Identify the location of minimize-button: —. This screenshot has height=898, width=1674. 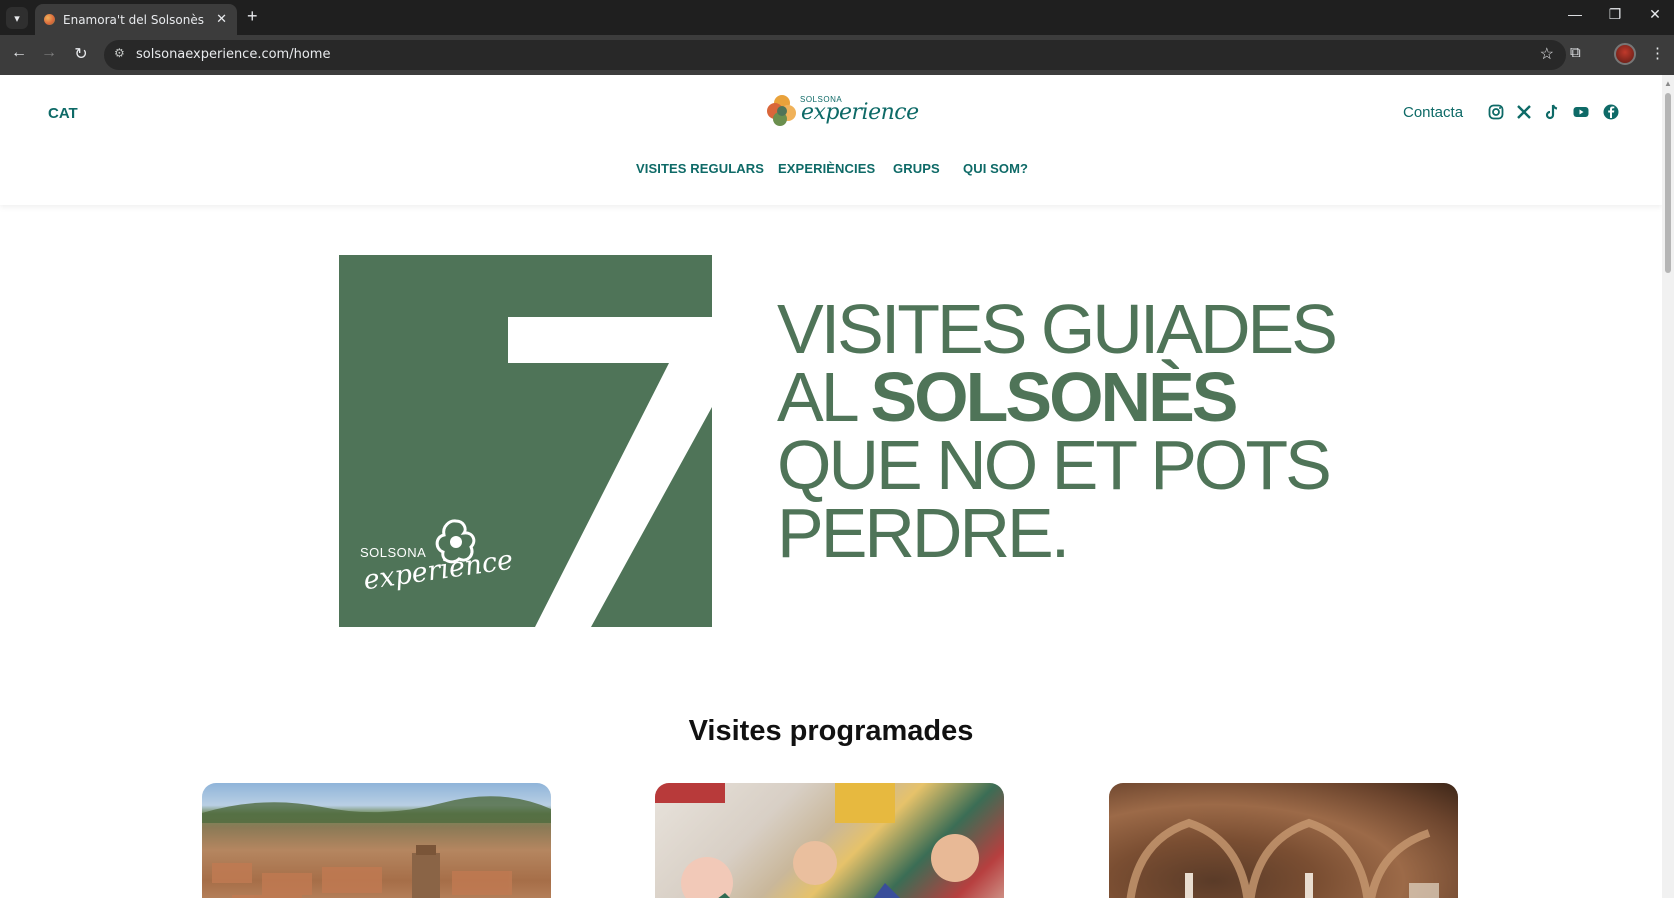
(1575, 14).